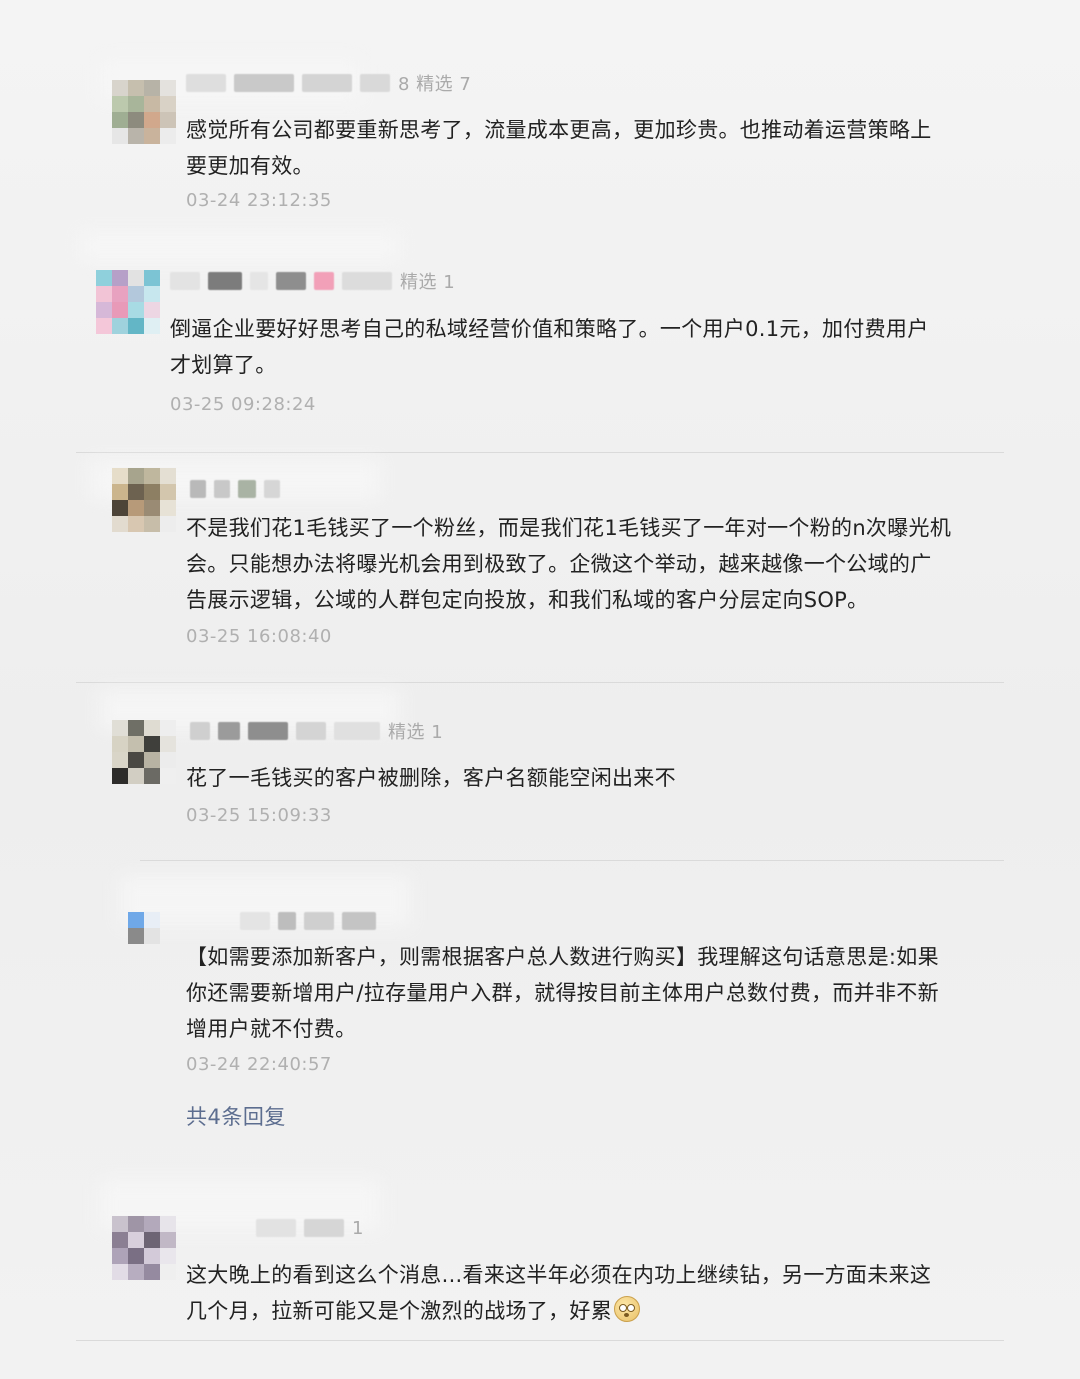 The height and width of the screenshot is (1379, 1080). What do you see at coordinates (435, 84) in the screenshot?
I see `featured-count: 8 精选 7` at bounding box center [435, 84].